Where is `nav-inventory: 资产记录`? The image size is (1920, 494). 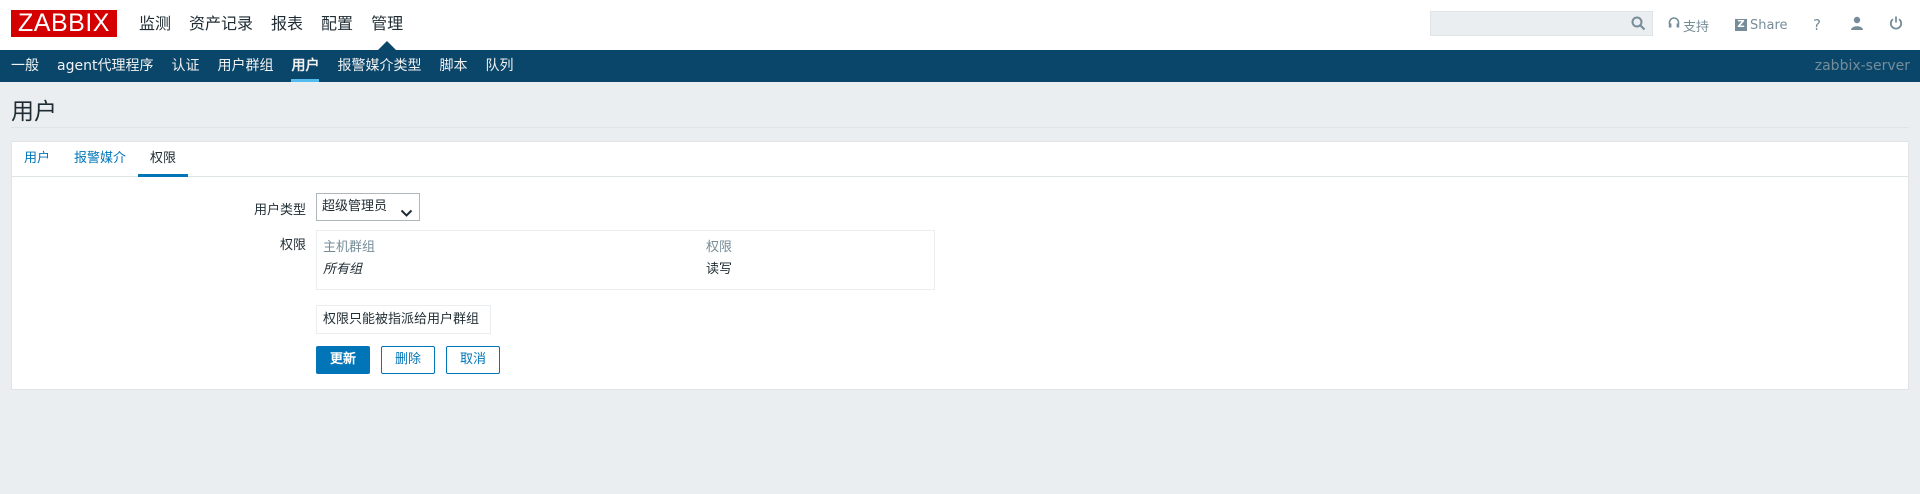 nav-inventory: 资产记录 is located at coordinates (221, 25).